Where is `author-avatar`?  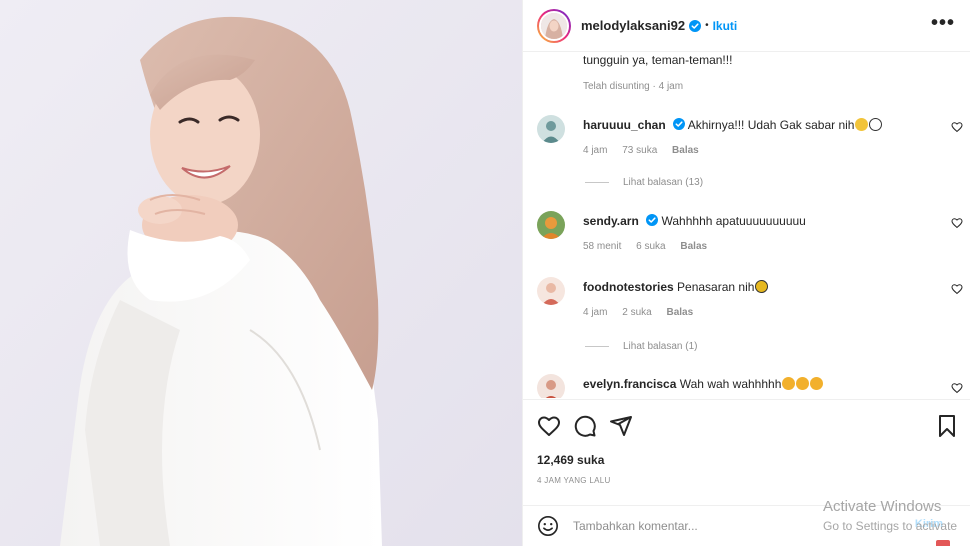 author-avatar is located at coordinates (554, 25).